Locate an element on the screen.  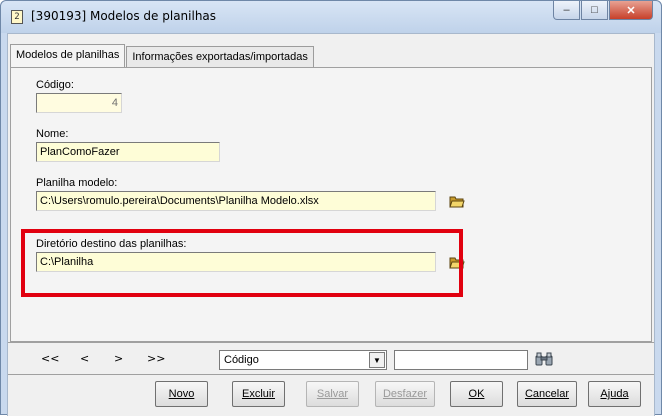
tab-informacoes-exportadas: Informações exportadas/importadas is located at coordinates (220, 56).